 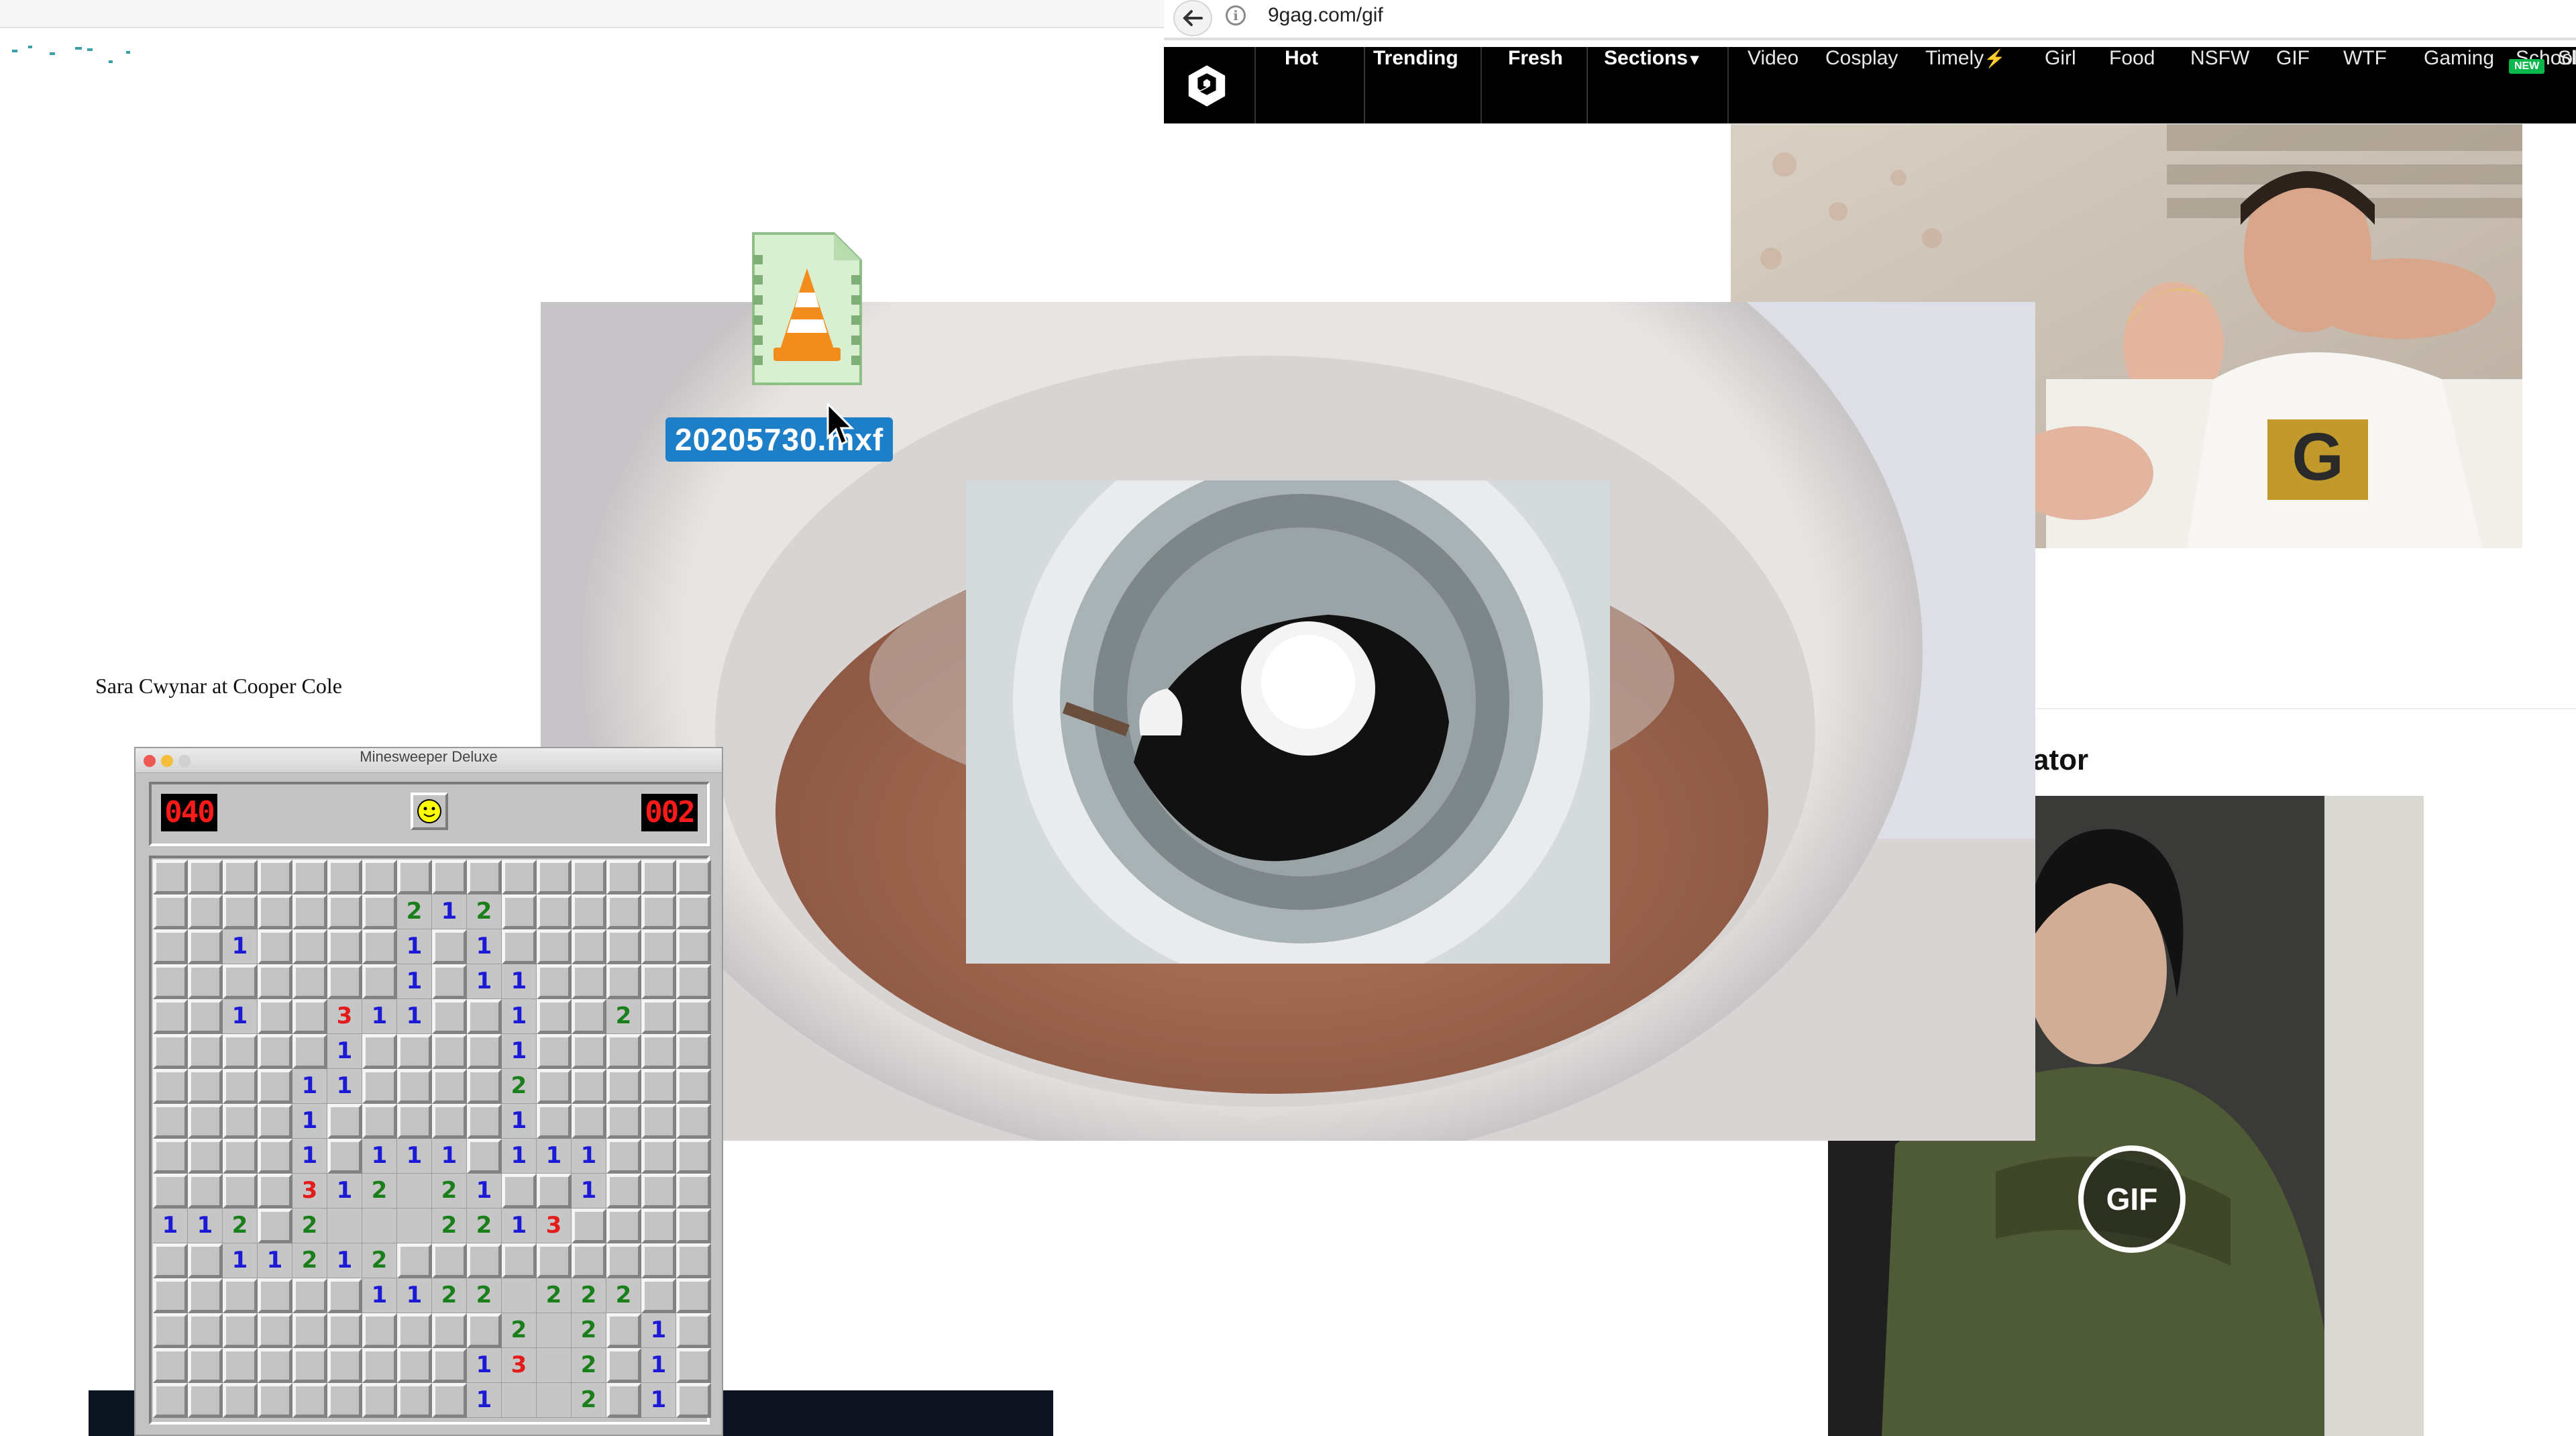 What do you see at coordinates (429, 761) in the screenshot?
I see `window-title-bar: Minesweeper Deluxe` at bounding box center [429, 761].